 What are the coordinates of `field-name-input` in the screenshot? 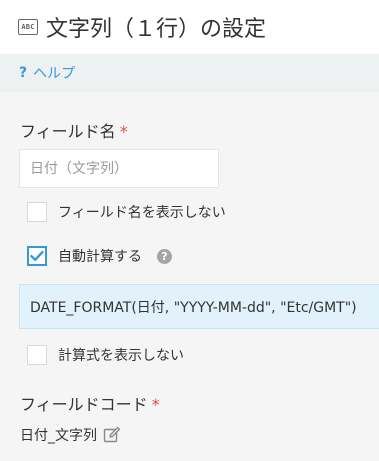 It's located at (119, 168).